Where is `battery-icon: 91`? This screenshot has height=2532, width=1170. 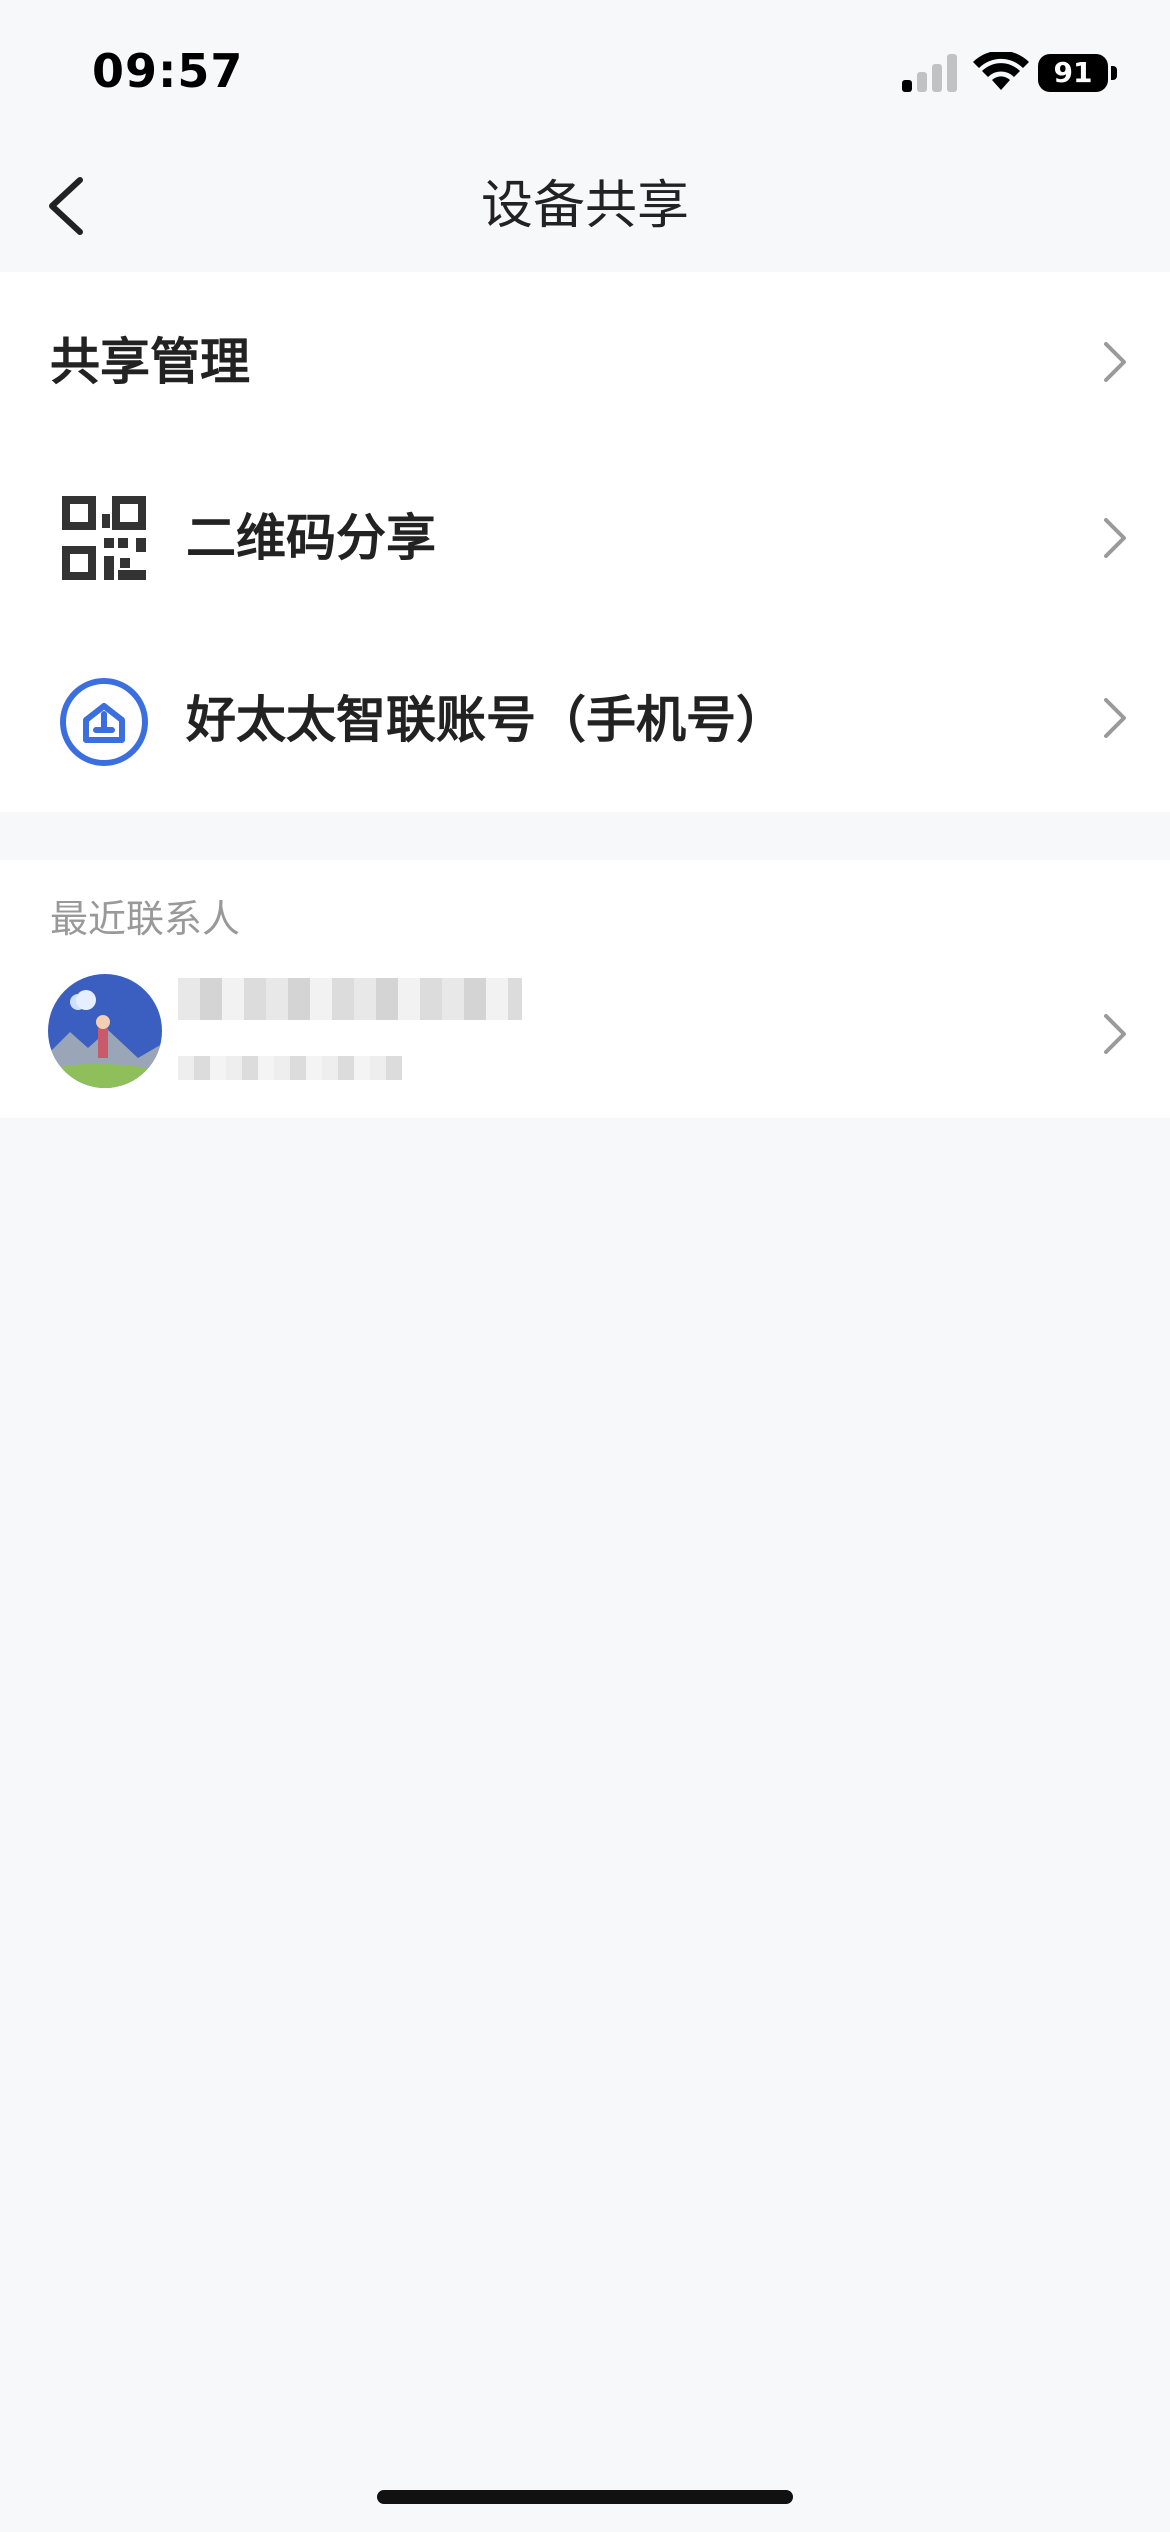
battery-icon: 91 is located at coordinates (1073, 73).